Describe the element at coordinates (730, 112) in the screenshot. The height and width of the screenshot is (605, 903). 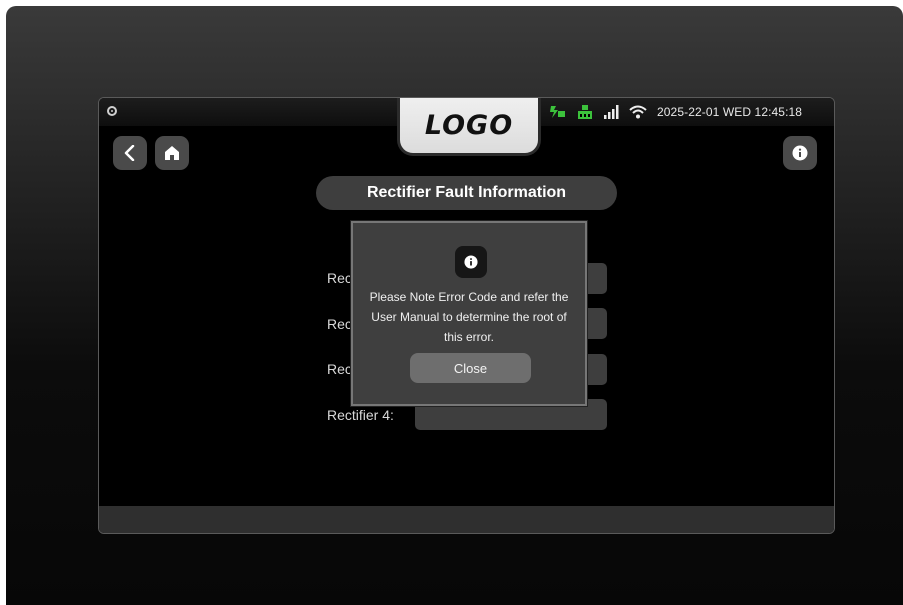
I see `datetime-label: 2025-22-01 WED 12:45:18` at that location.